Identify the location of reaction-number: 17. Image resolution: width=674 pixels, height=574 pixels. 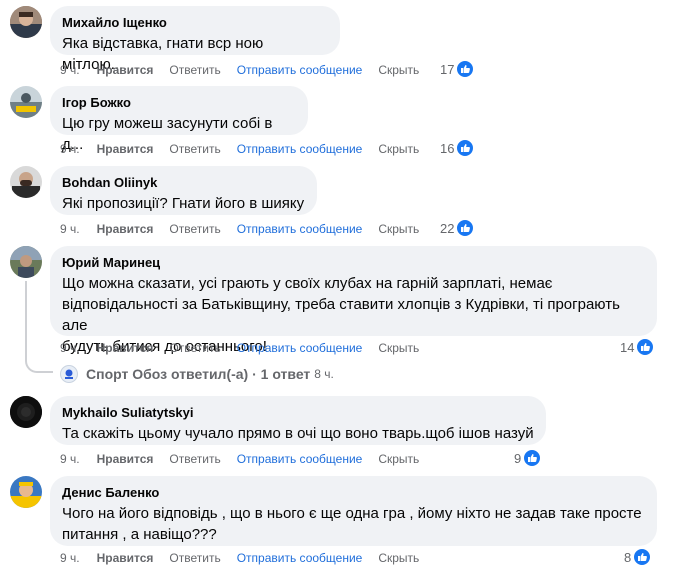
(447, 69).